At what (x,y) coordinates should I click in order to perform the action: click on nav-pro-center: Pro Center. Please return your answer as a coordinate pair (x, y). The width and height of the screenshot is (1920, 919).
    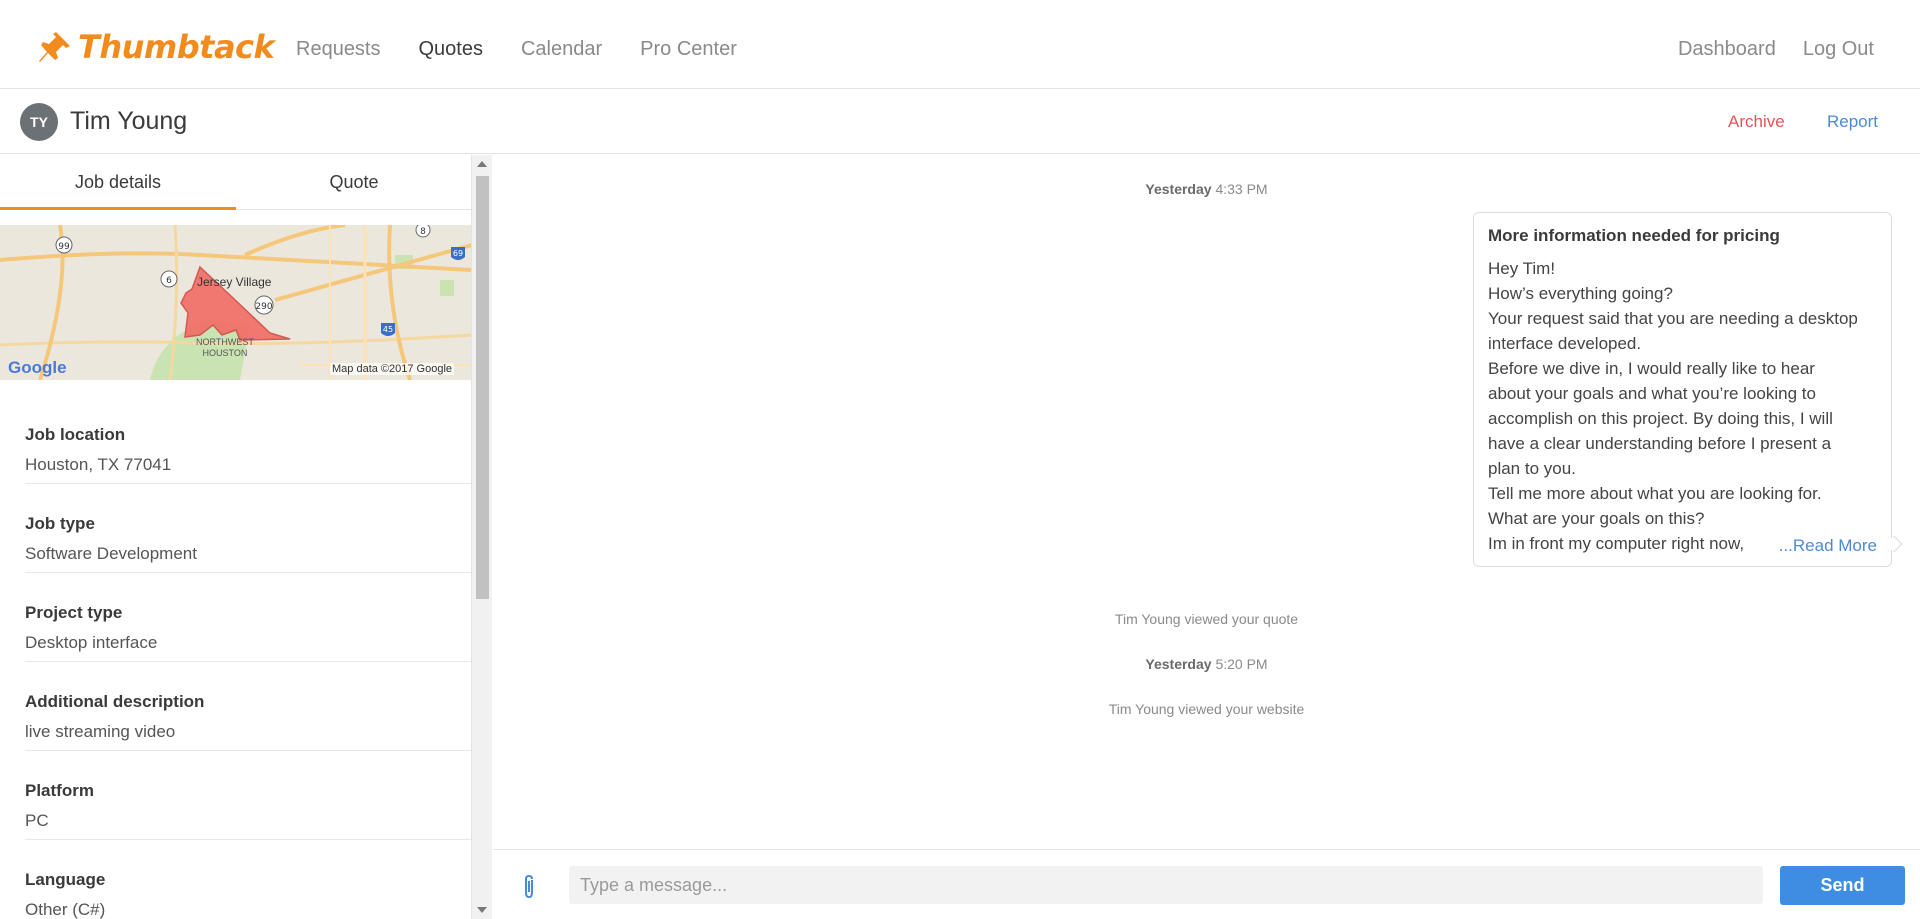
    Looking at the image, I should click on (688, 49).